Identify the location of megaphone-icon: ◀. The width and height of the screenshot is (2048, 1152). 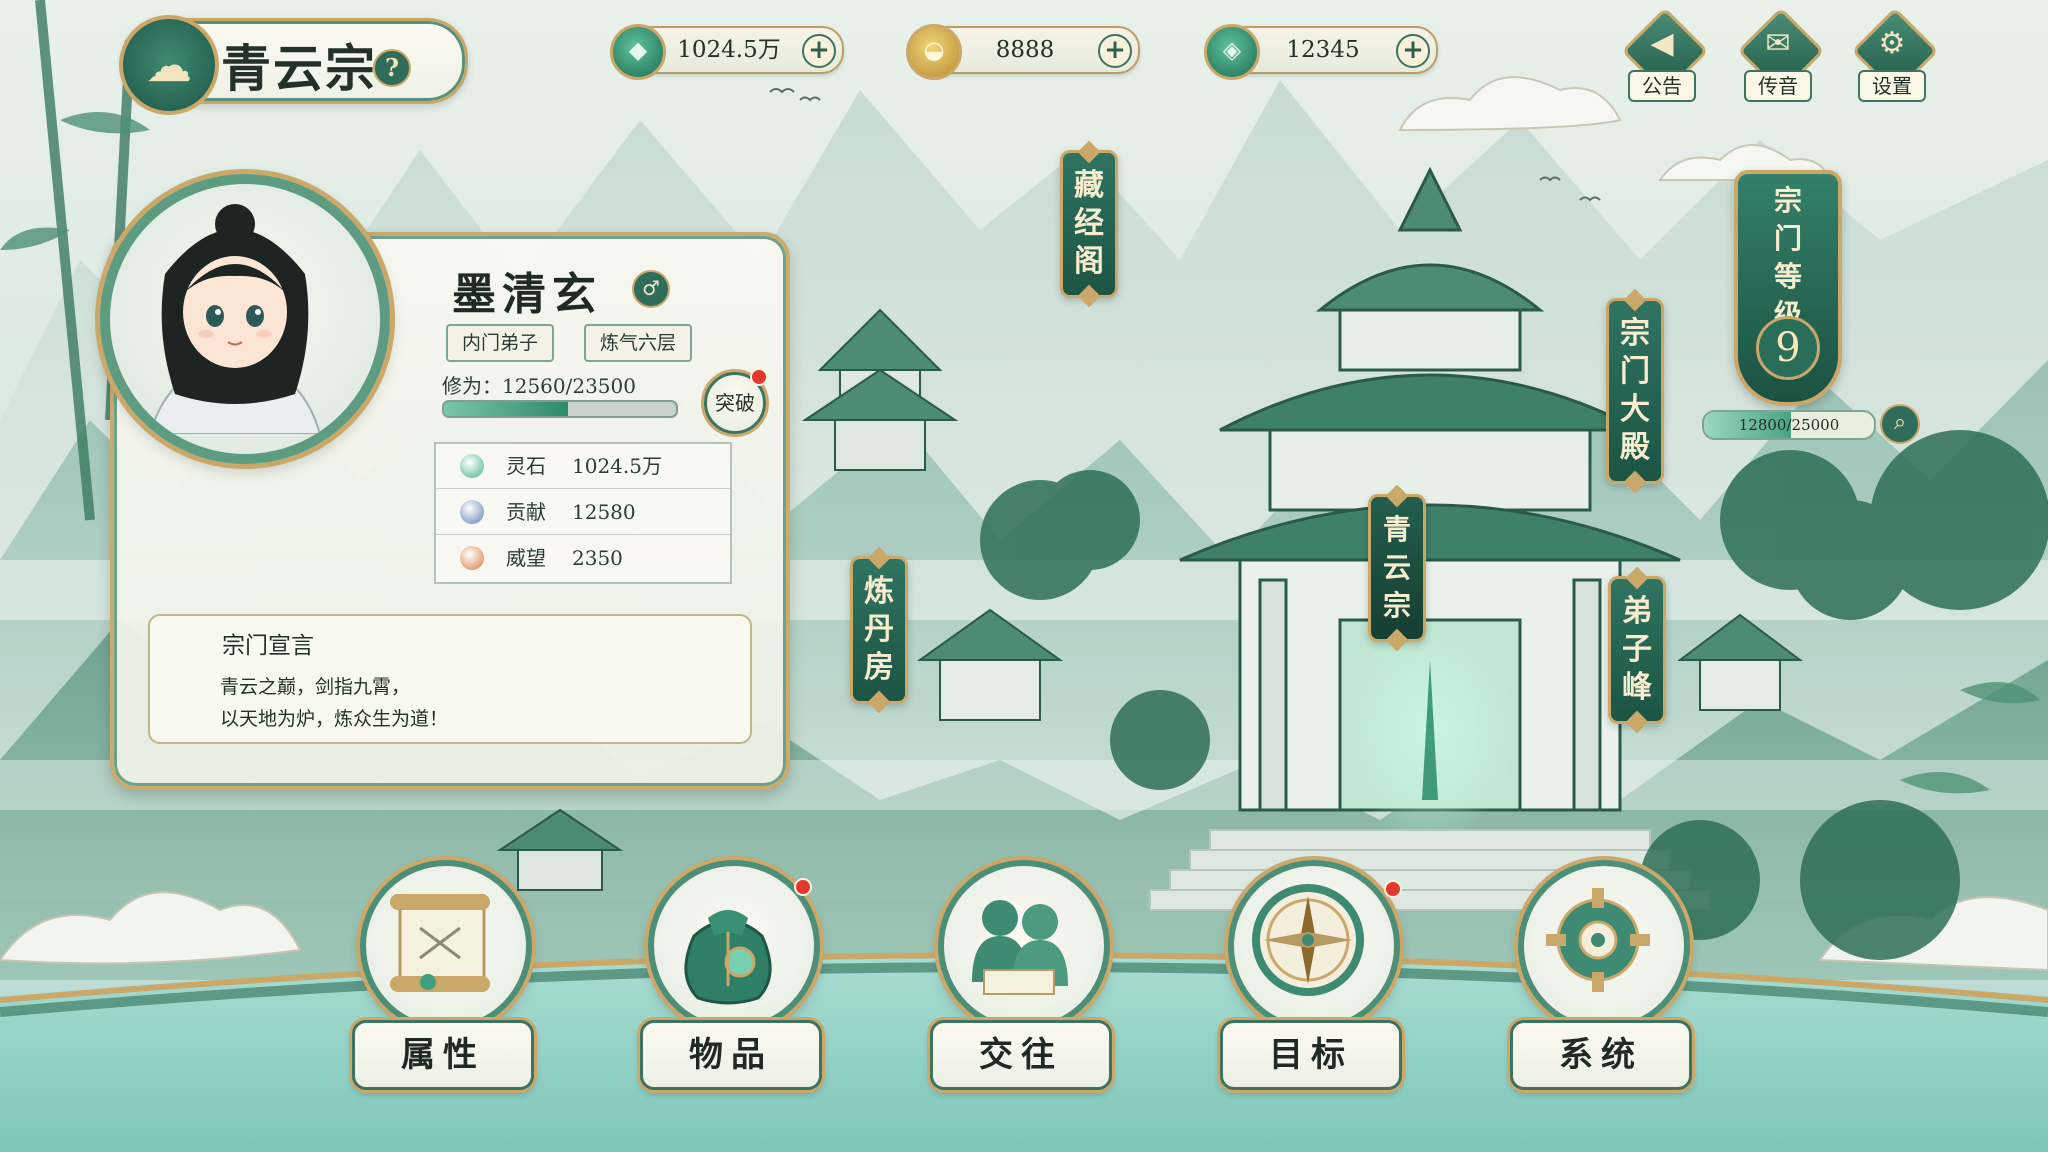
(1662, 43).